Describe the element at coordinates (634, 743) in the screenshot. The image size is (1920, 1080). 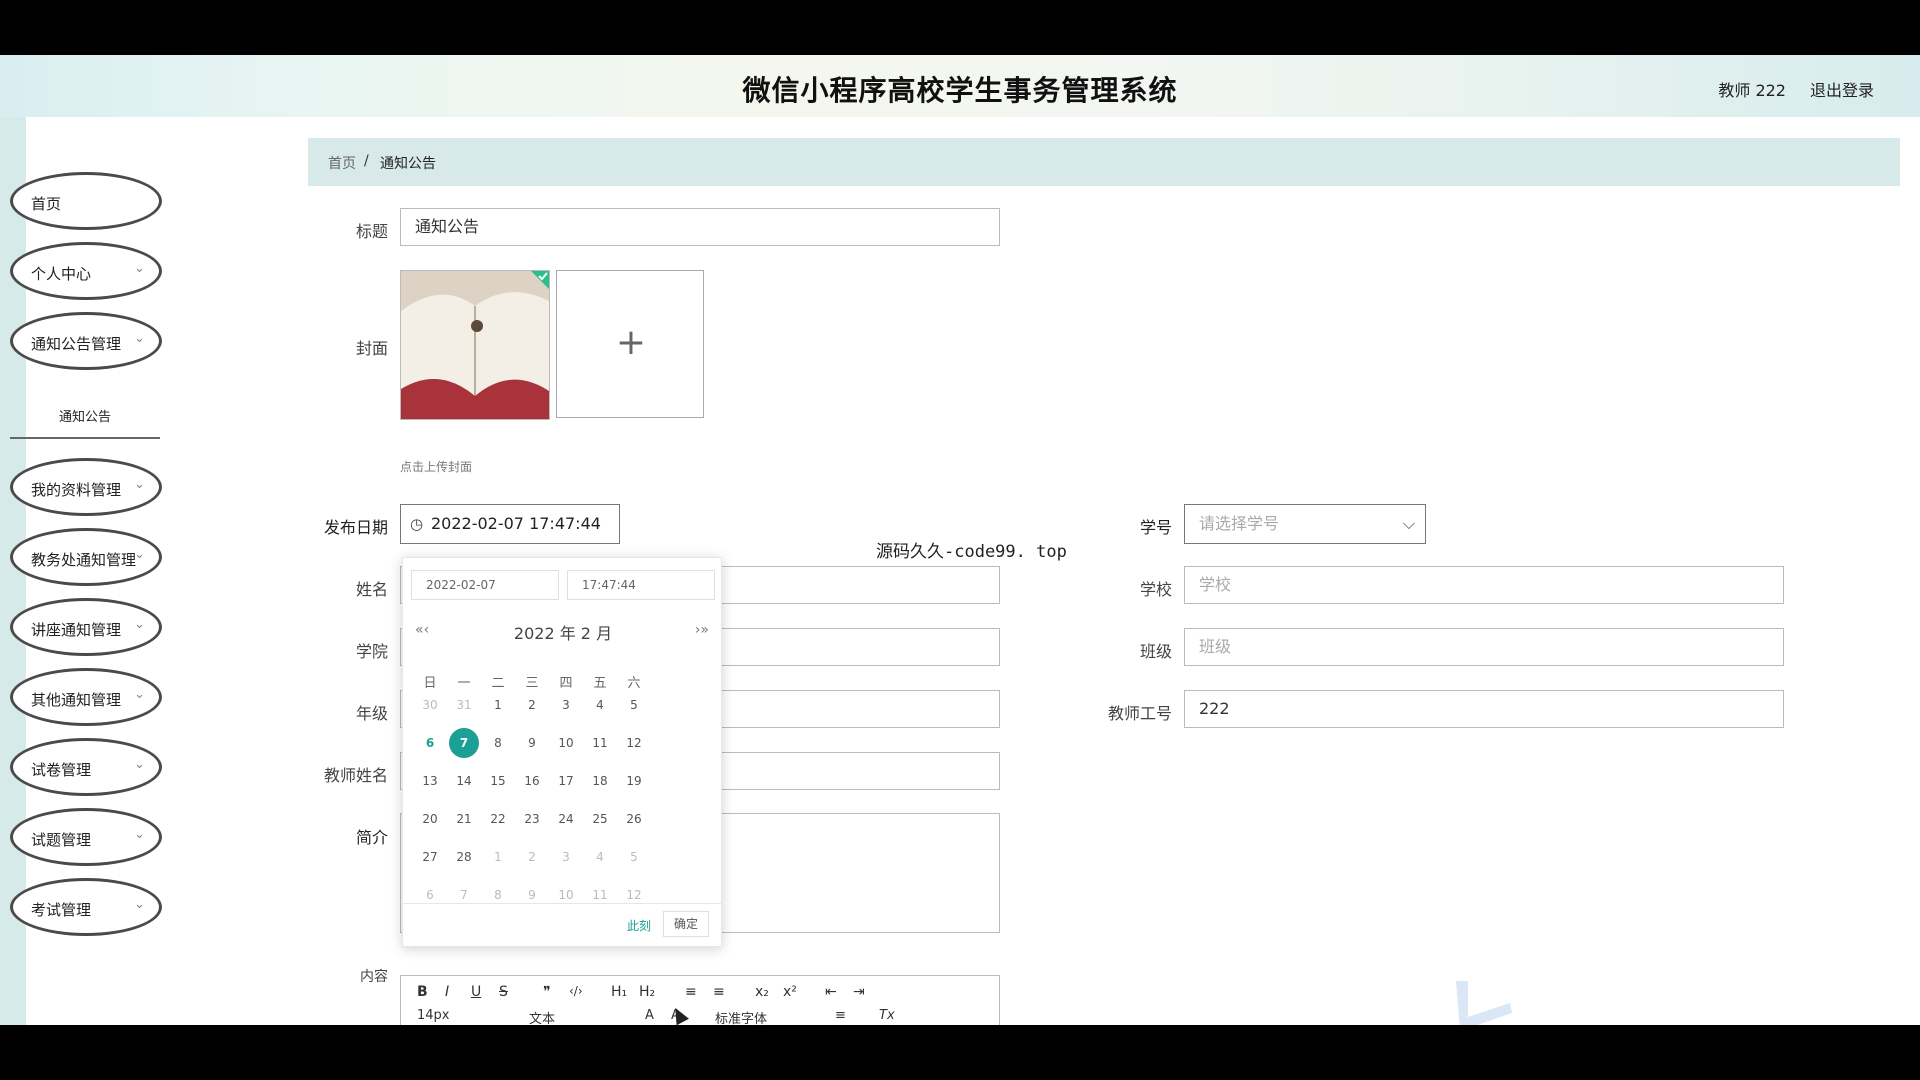
I see `day-cell: 12` at that location.